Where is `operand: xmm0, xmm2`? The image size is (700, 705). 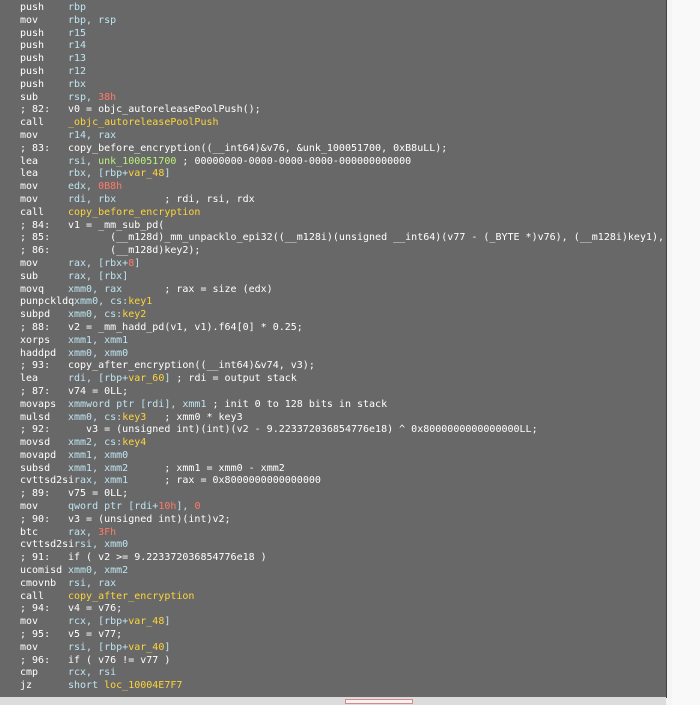
operand: xmm0, xmm2 is located at coordinates (98, 571).